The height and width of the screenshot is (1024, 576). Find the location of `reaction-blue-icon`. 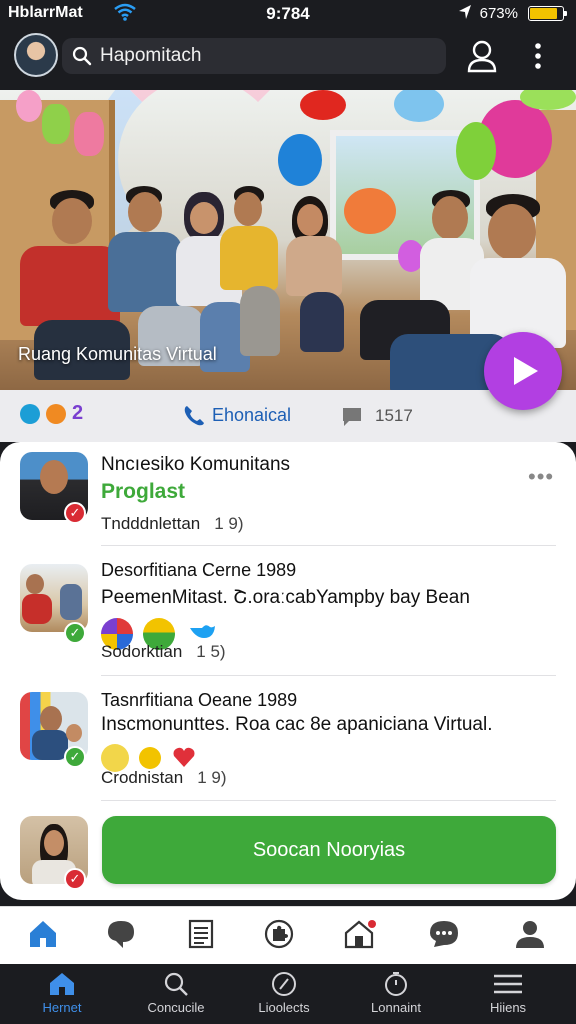

reaction-blue-icon is located at coordinates (30, 414).